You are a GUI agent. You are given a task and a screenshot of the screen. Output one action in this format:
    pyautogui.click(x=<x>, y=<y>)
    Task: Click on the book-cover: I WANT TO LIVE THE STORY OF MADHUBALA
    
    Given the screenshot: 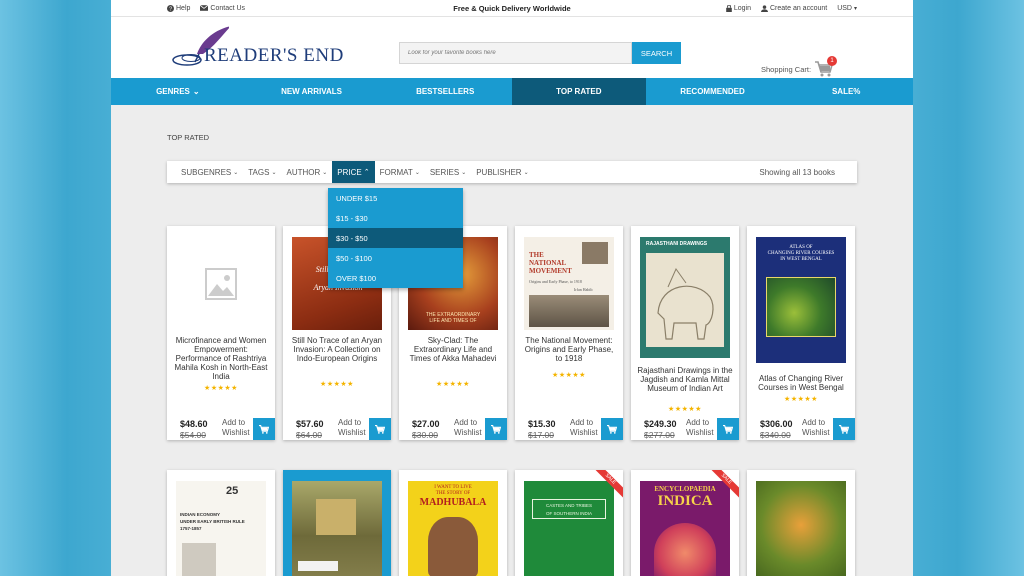 What is the action you would take?
    pyautogui.click(x=453, y=528)
    